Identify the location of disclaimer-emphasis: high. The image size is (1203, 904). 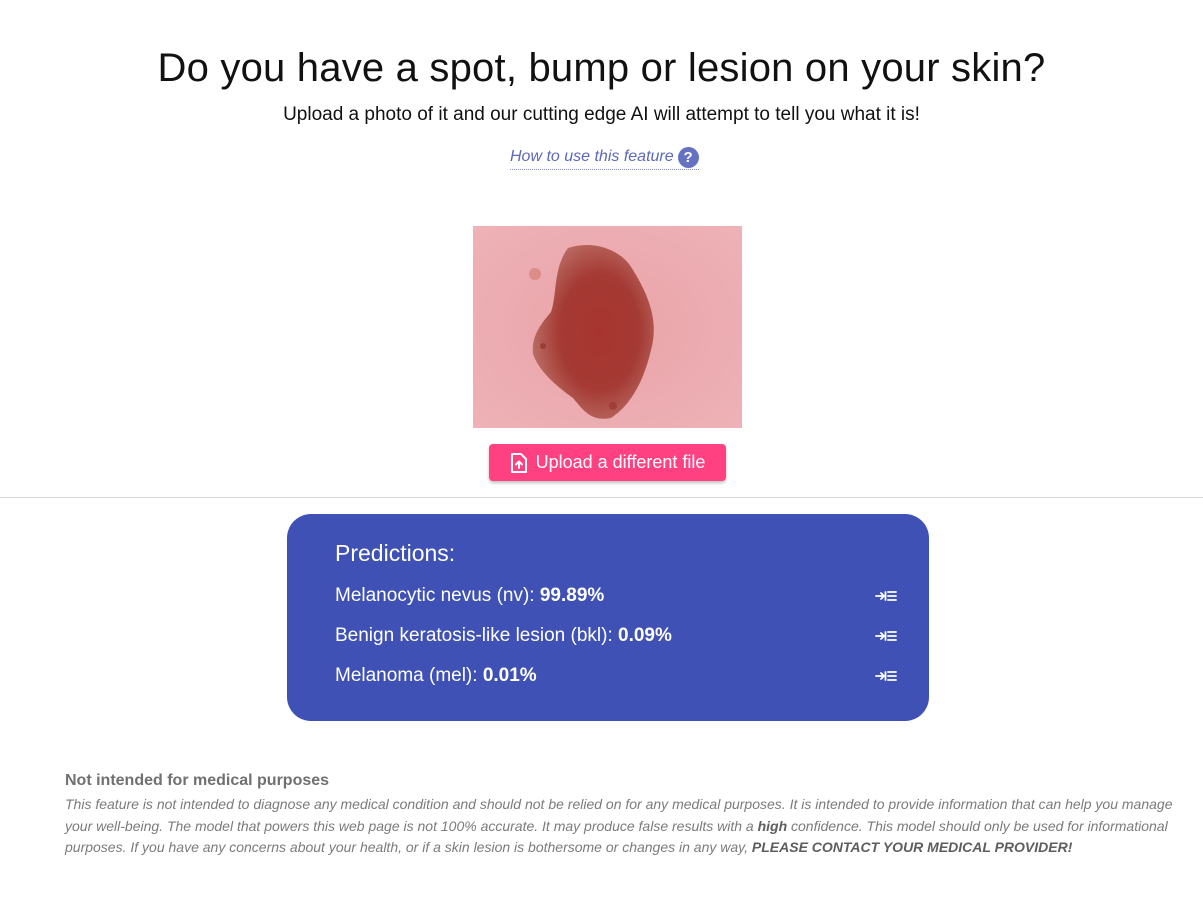
(772, 825).